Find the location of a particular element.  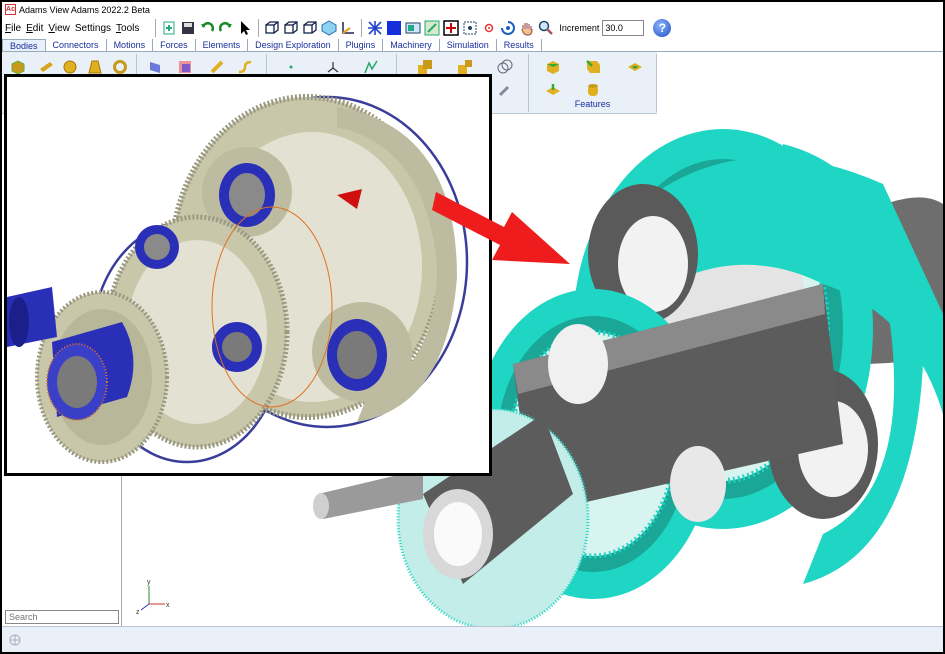

menu-edit: Edit is located at coordinates (34, 28).